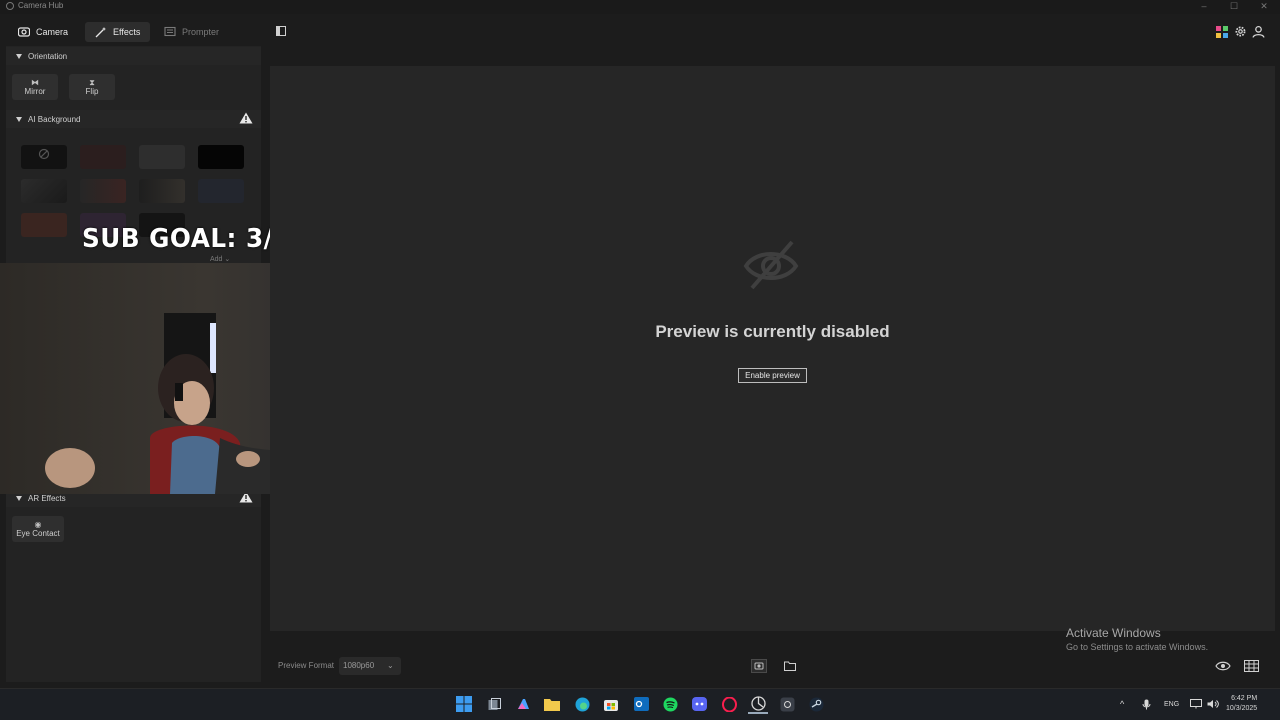  I want to click on close-icon: ✕, so click(1264, 6).